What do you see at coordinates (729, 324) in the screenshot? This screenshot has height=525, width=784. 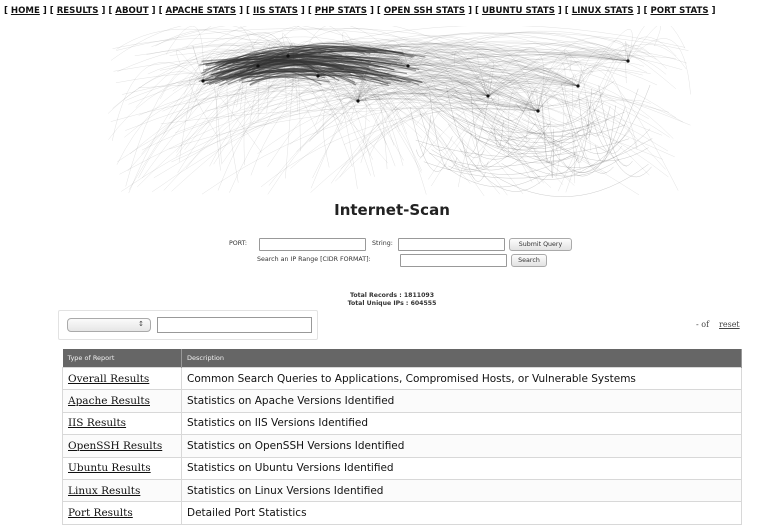 I see `reset-link: reset` at bounding box center [729, 324].